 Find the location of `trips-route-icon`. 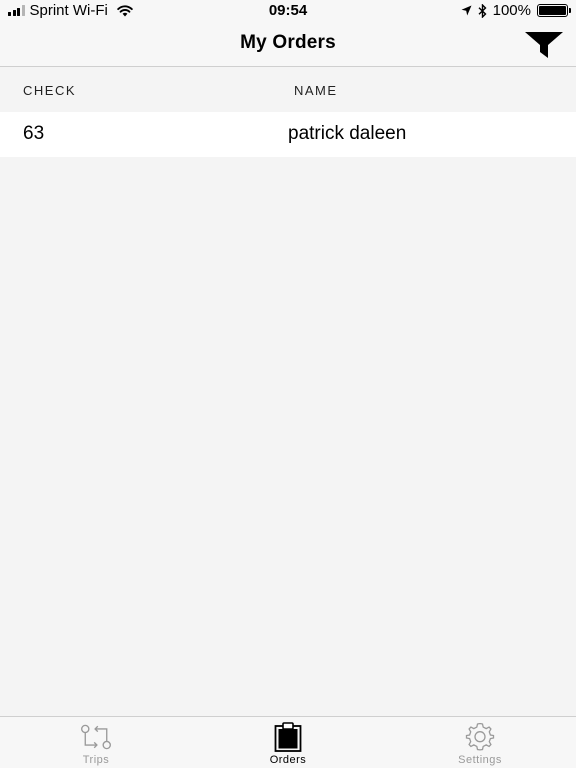

trips-route-icon is located at coordinates (96, 737).